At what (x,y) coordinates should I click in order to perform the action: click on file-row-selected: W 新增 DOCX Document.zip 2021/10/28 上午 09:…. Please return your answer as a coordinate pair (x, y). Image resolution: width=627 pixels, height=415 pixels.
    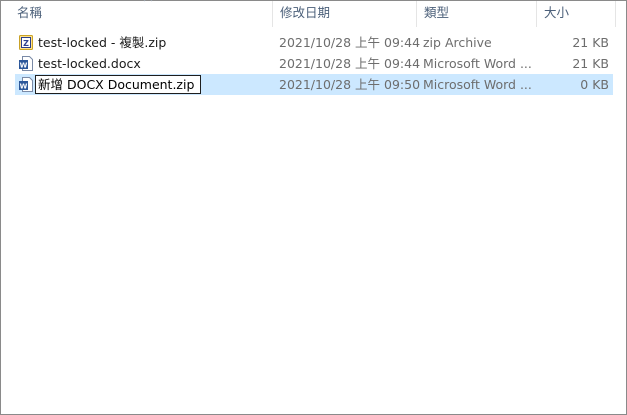
    Looking at the image, I should click on (314, 84).